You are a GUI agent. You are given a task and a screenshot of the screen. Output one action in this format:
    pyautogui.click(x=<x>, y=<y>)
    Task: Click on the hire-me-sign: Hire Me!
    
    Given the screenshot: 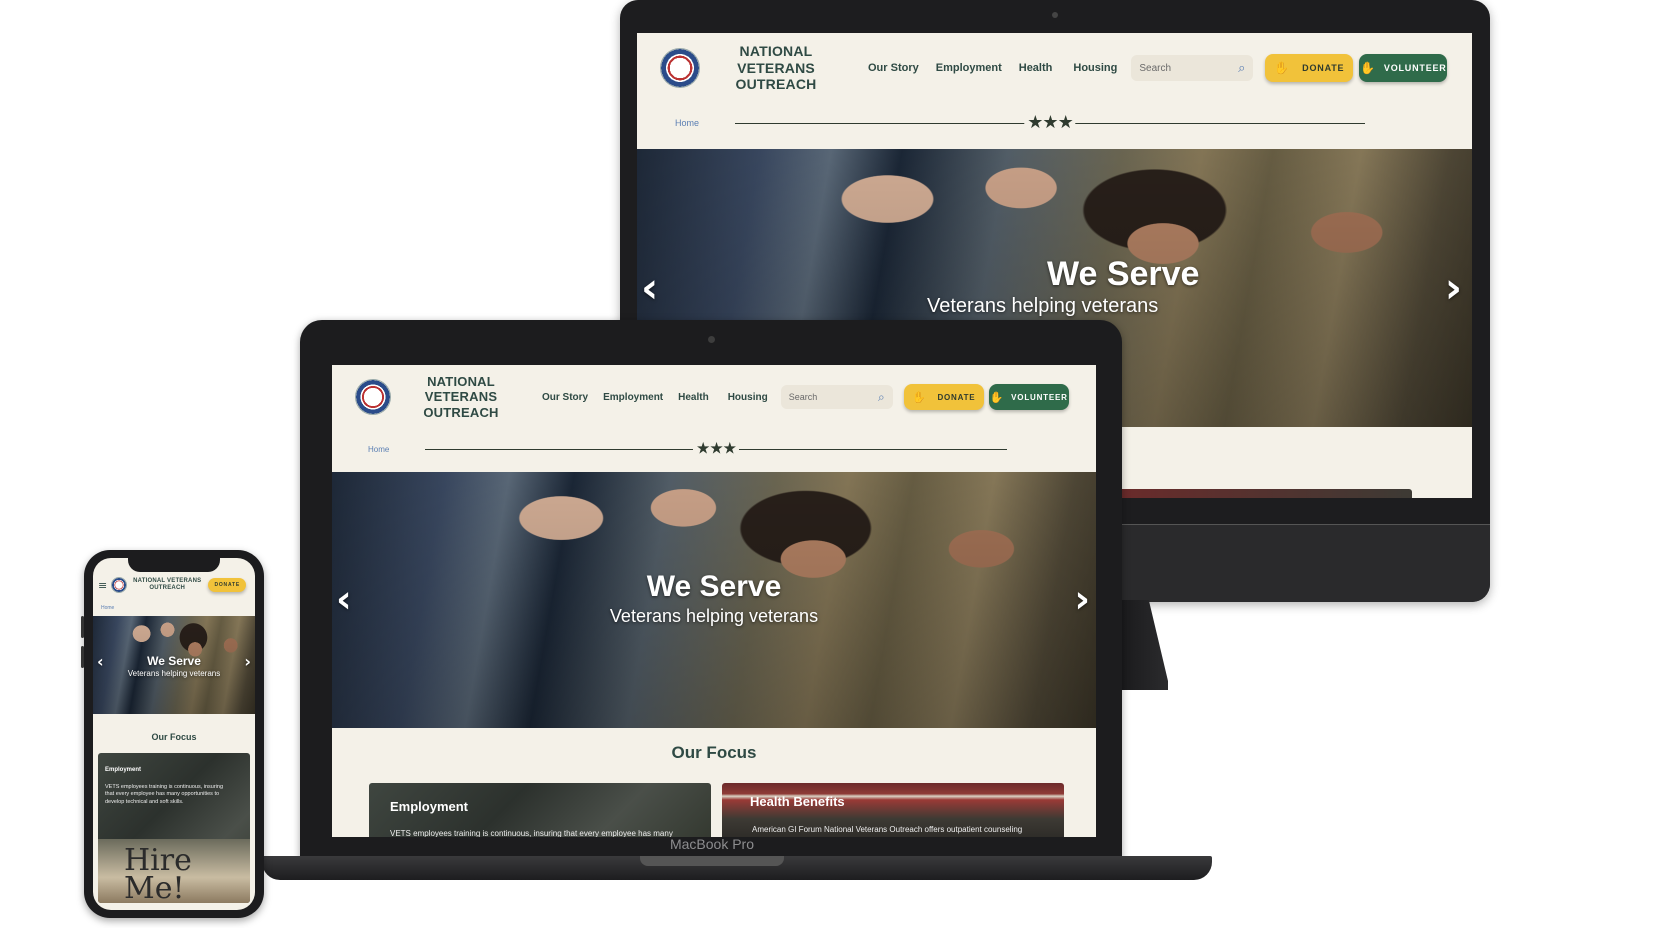 What is the action you would take?
    pyautogui.click(x=174, y=871)
    